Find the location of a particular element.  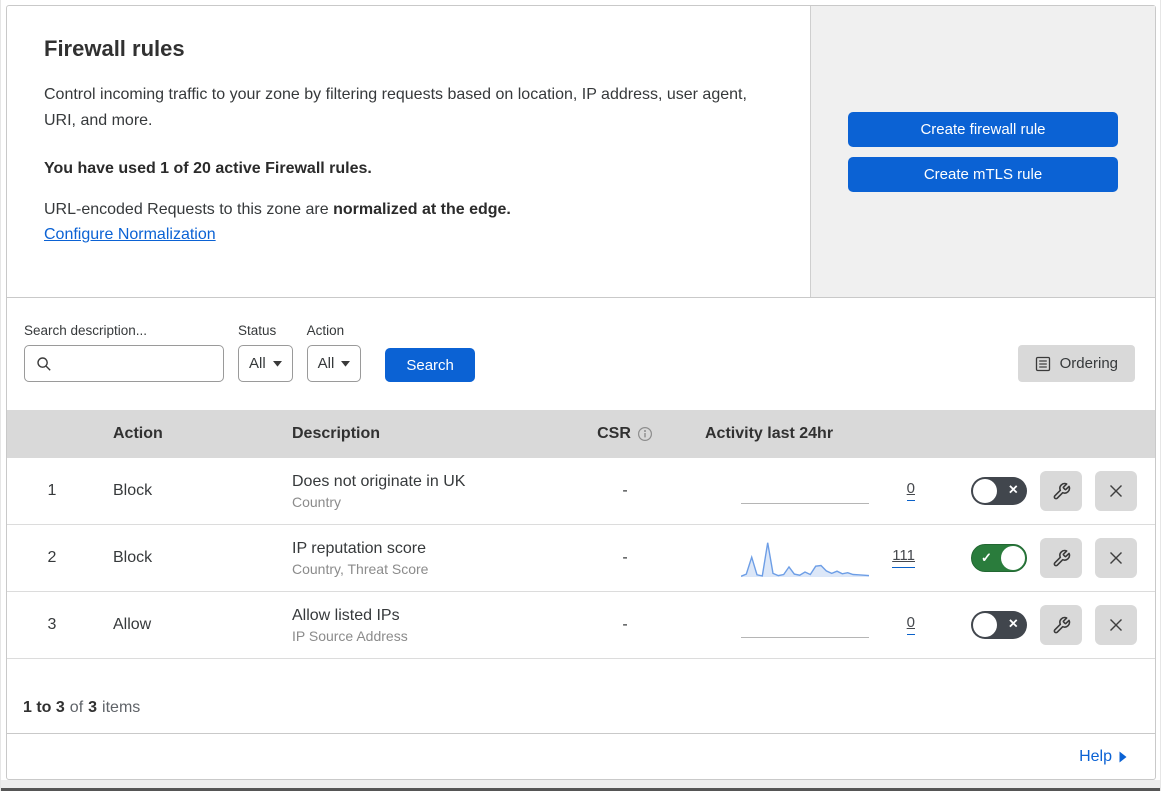

rule-controls: ✓ is located at coordinates (1050, 558).